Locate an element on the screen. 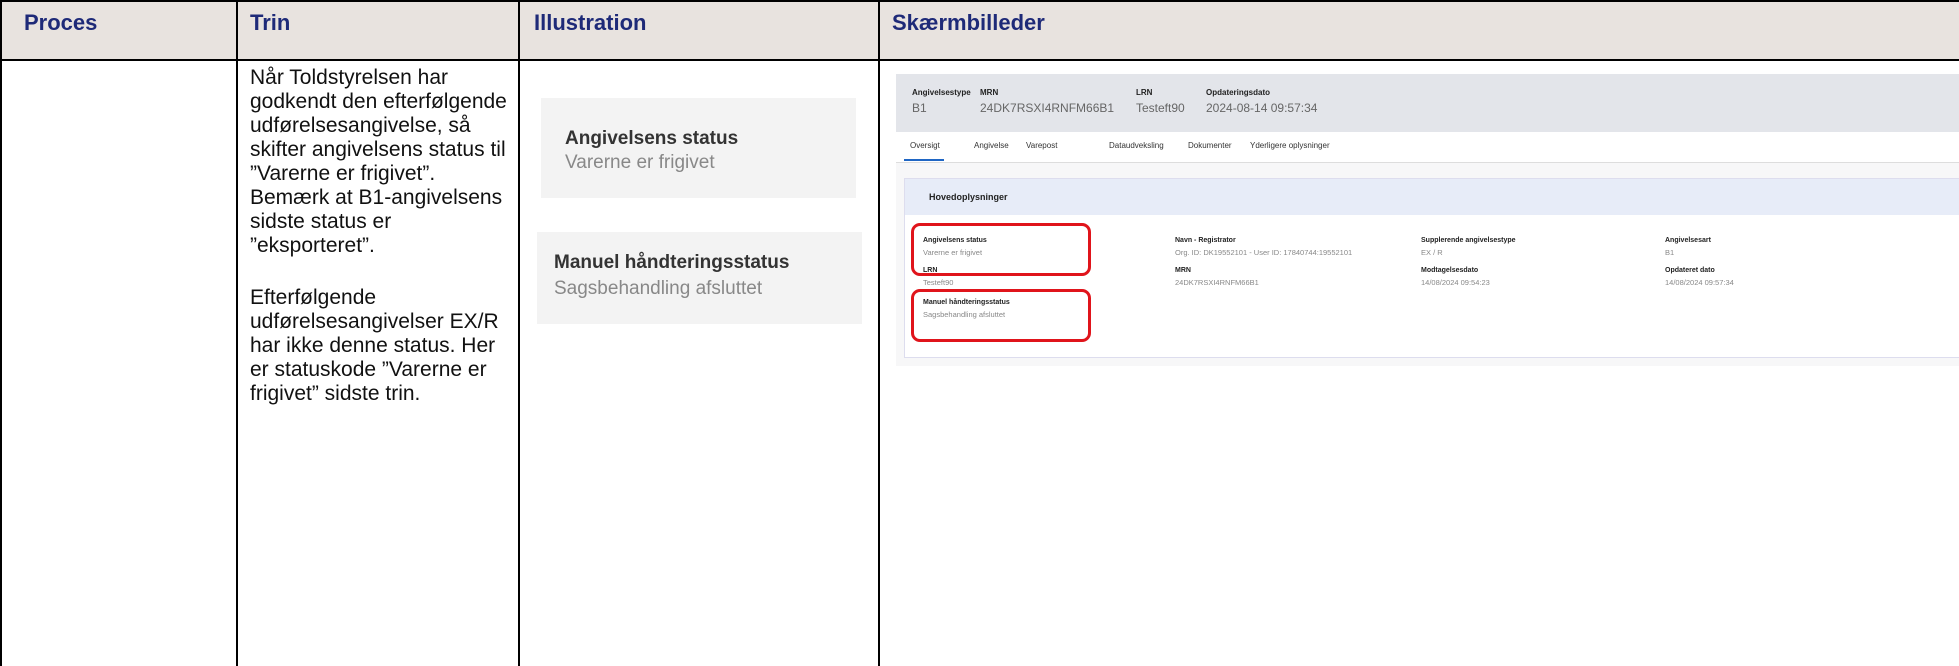 The width and height of the screenshot is (1959, 666). table-header-divider is located at coordinates (979, 60).